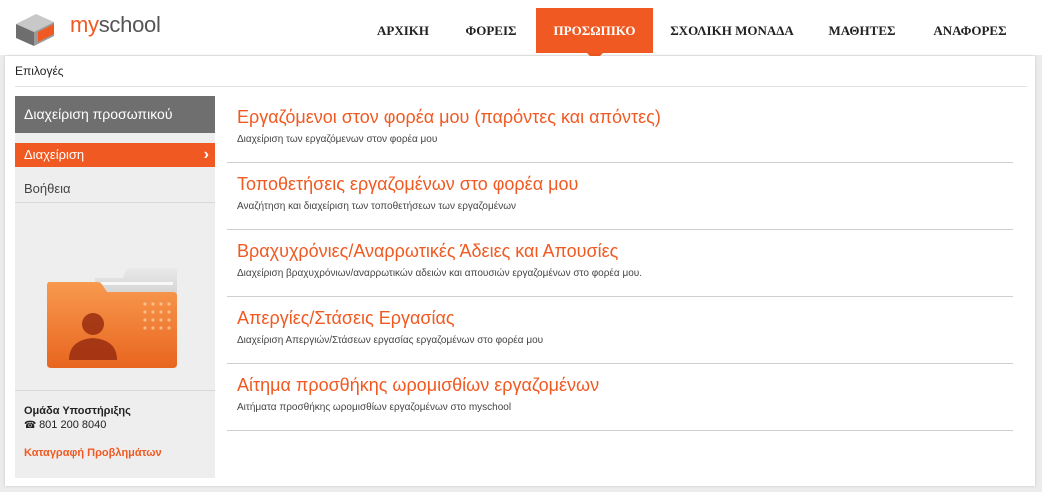  I want to click on option-title-link: Αίτημα προσθήκης ωρομισθίων εργαζομένων, so click(418, 385).